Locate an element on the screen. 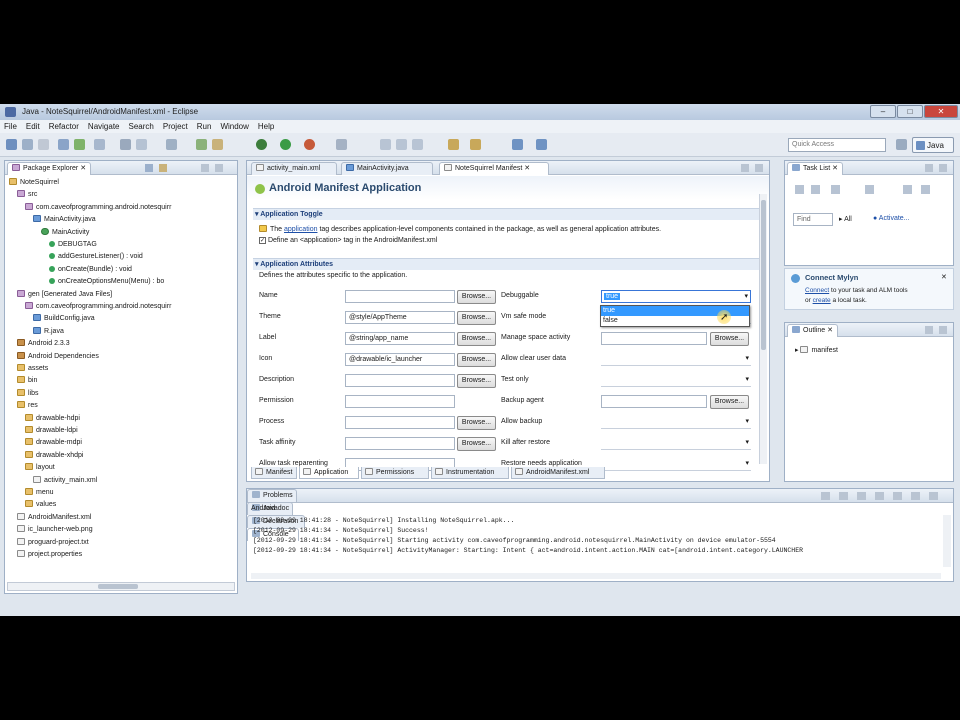 The height and width of the screenshot is (720, 960). menu-file: File is located at coordinates (11, 125).